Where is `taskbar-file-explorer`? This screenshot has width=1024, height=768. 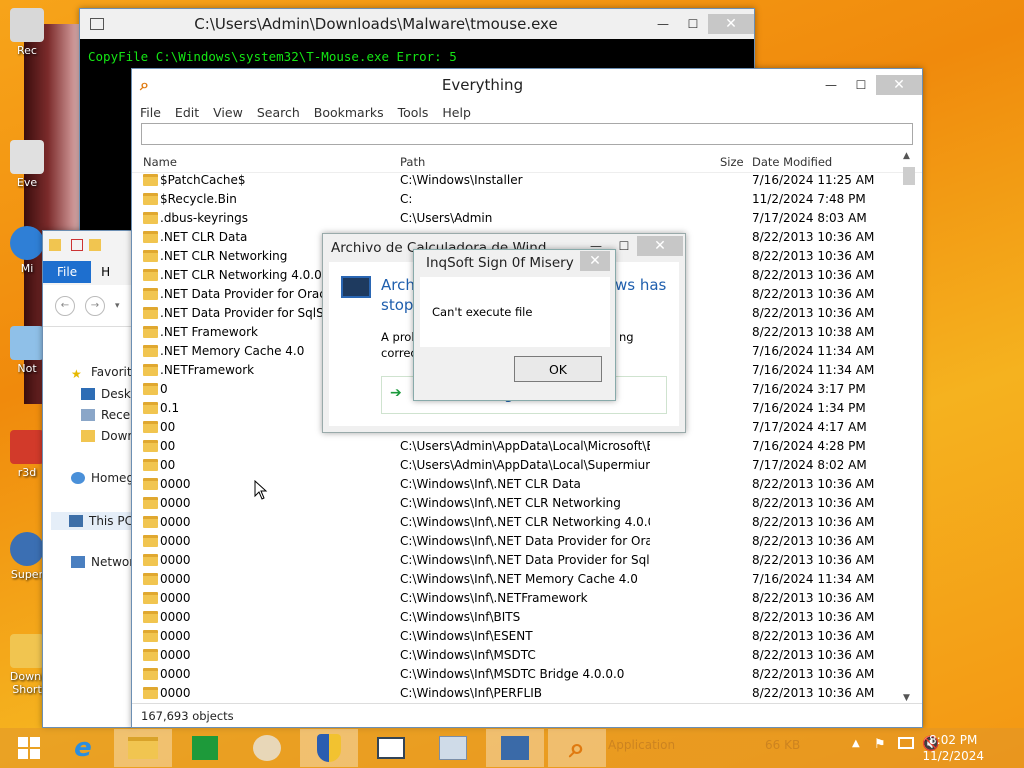
taskbar-file-explorer is located at coordinates (143, 748).